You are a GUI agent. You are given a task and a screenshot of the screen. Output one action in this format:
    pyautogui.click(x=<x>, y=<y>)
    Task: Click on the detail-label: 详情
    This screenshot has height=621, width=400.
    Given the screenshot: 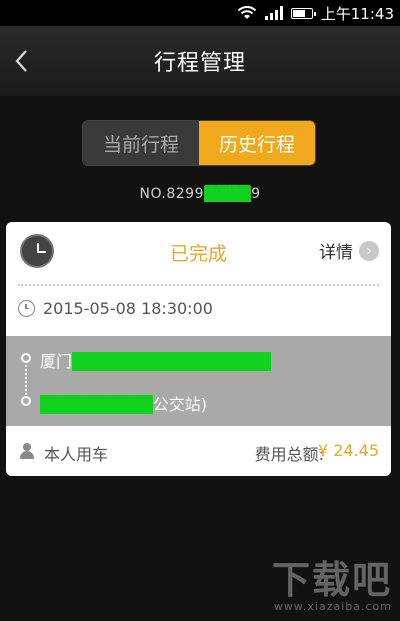 What is the action you would take?
    pyautogui.click(x=336, y=253)
    